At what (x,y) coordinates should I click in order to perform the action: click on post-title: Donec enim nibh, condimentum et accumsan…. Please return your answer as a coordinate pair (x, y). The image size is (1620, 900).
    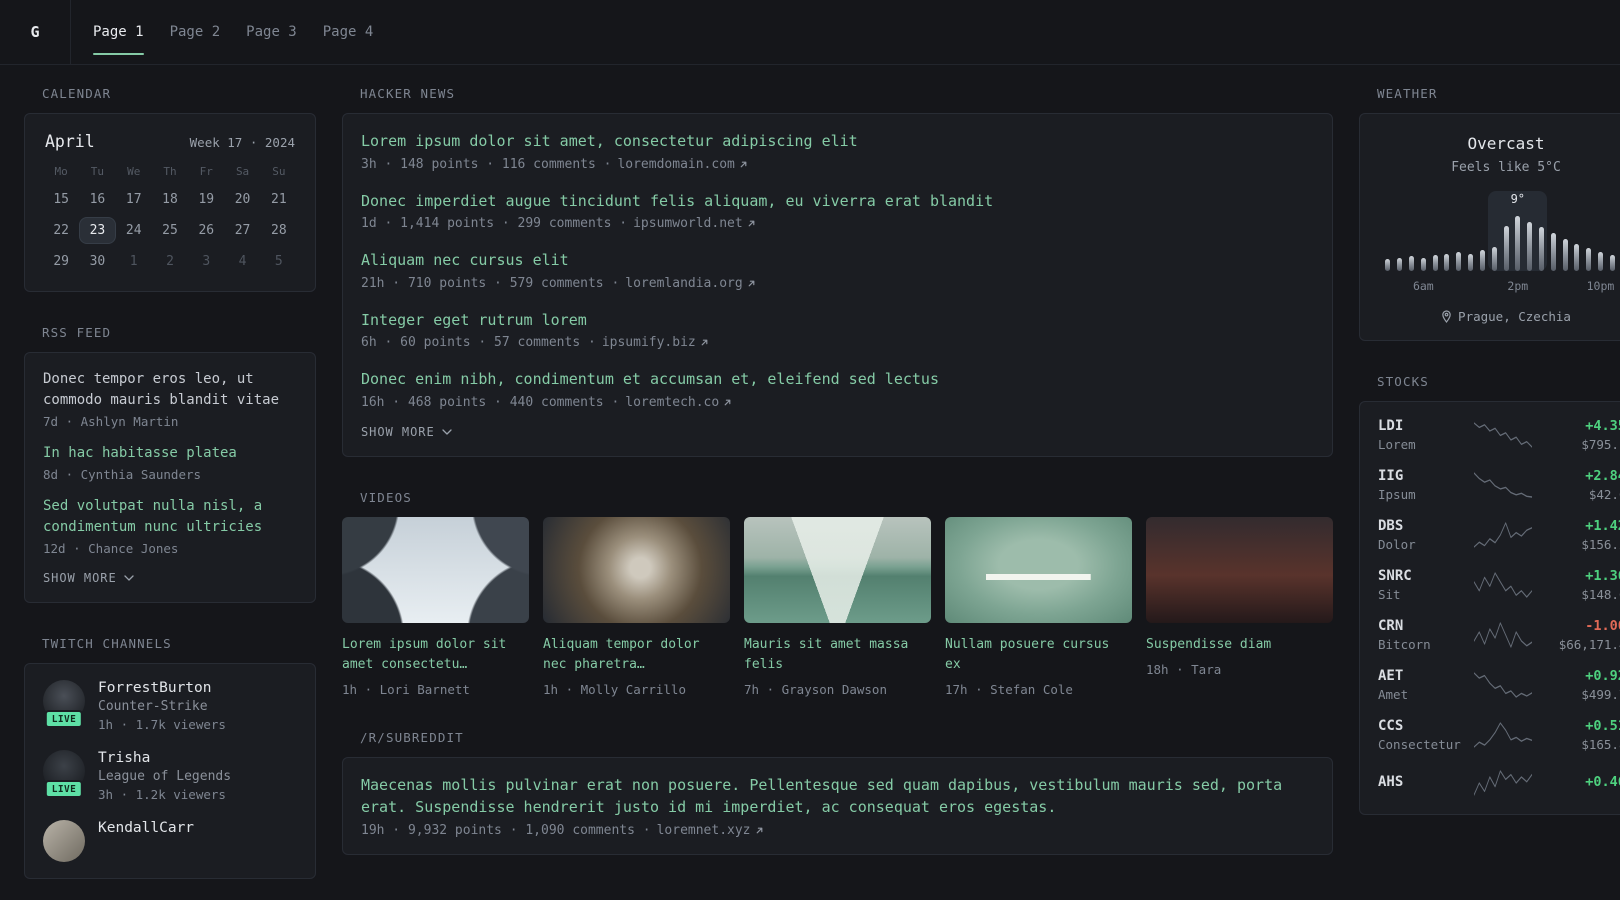
    Looking at the image, I should click on (837, 379).